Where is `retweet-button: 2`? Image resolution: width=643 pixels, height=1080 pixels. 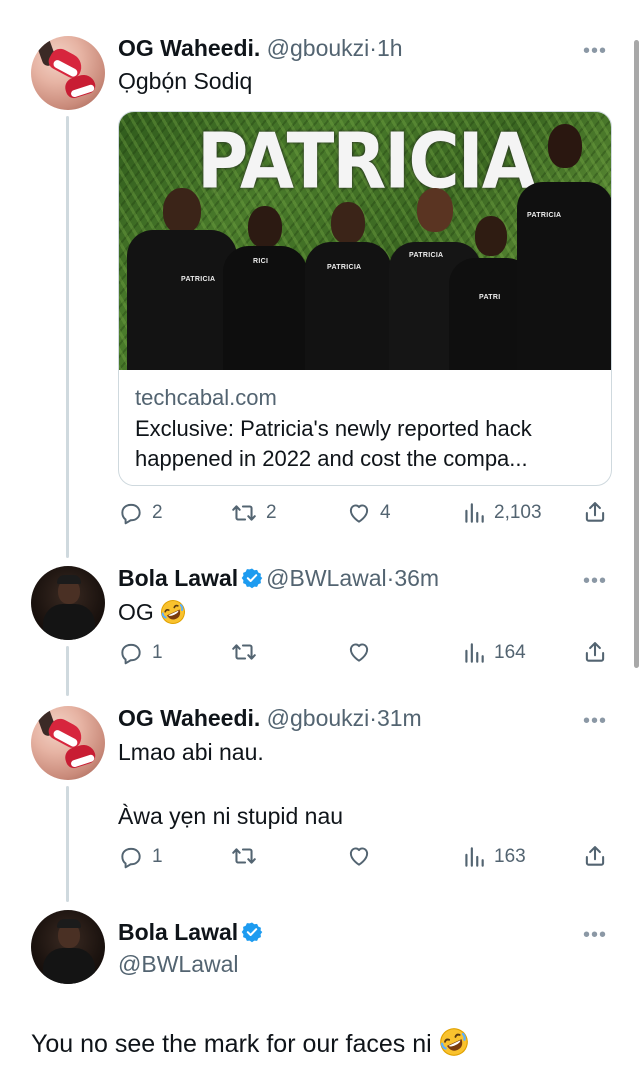 retweet-button: 2 is located at coordinates (253, 513).